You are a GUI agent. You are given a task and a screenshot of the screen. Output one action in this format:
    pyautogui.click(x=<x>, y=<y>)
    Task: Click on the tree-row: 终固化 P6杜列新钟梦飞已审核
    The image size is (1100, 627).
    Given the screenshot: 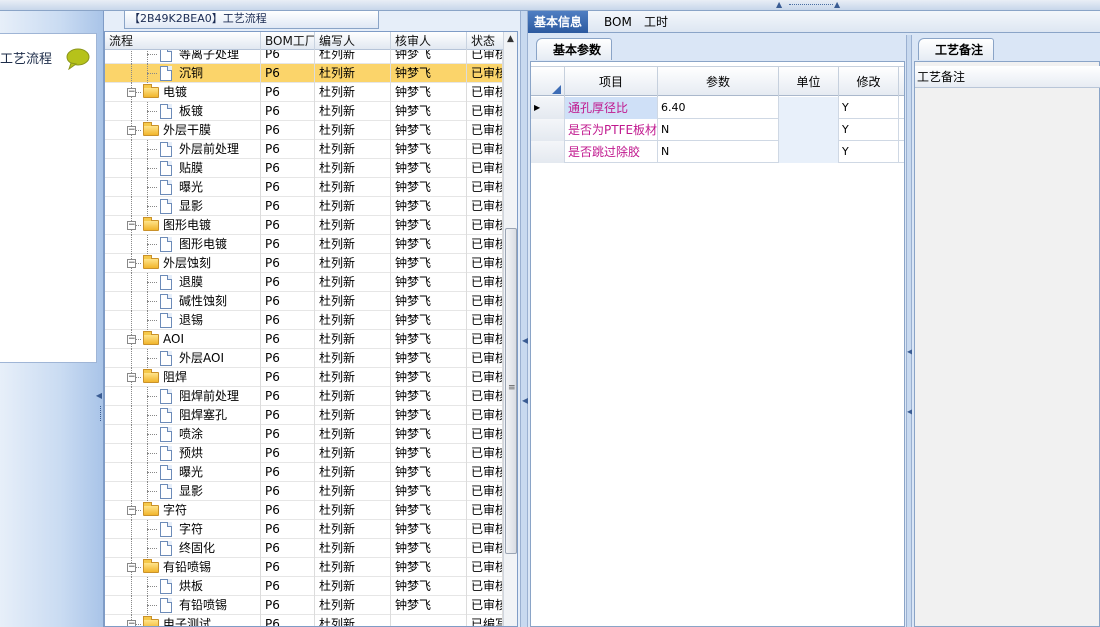 What is the action you would take?
    pyautogui.click(x=304, y=548)
    